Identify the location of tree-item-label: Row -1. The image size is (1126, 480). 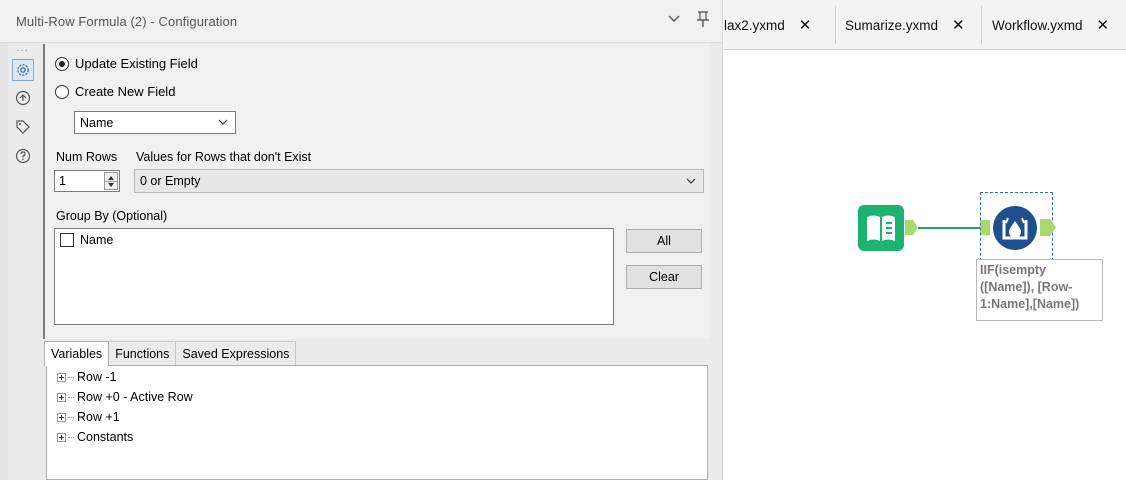
(97, 377).